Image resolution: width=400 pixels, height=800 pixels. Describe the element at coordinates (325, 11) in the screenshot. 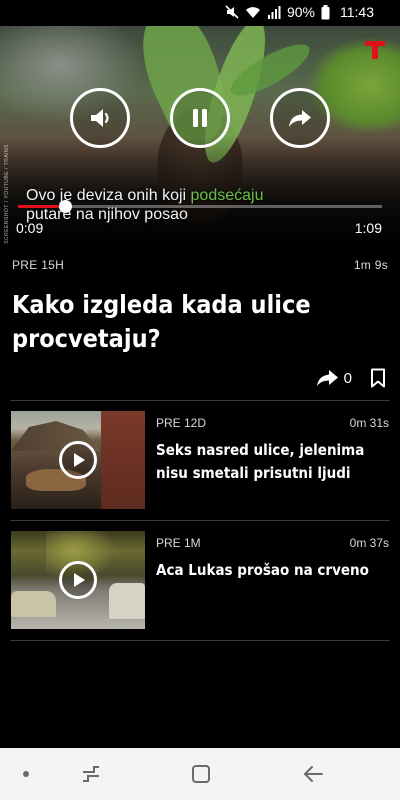

I see `battery-icon` at that location.